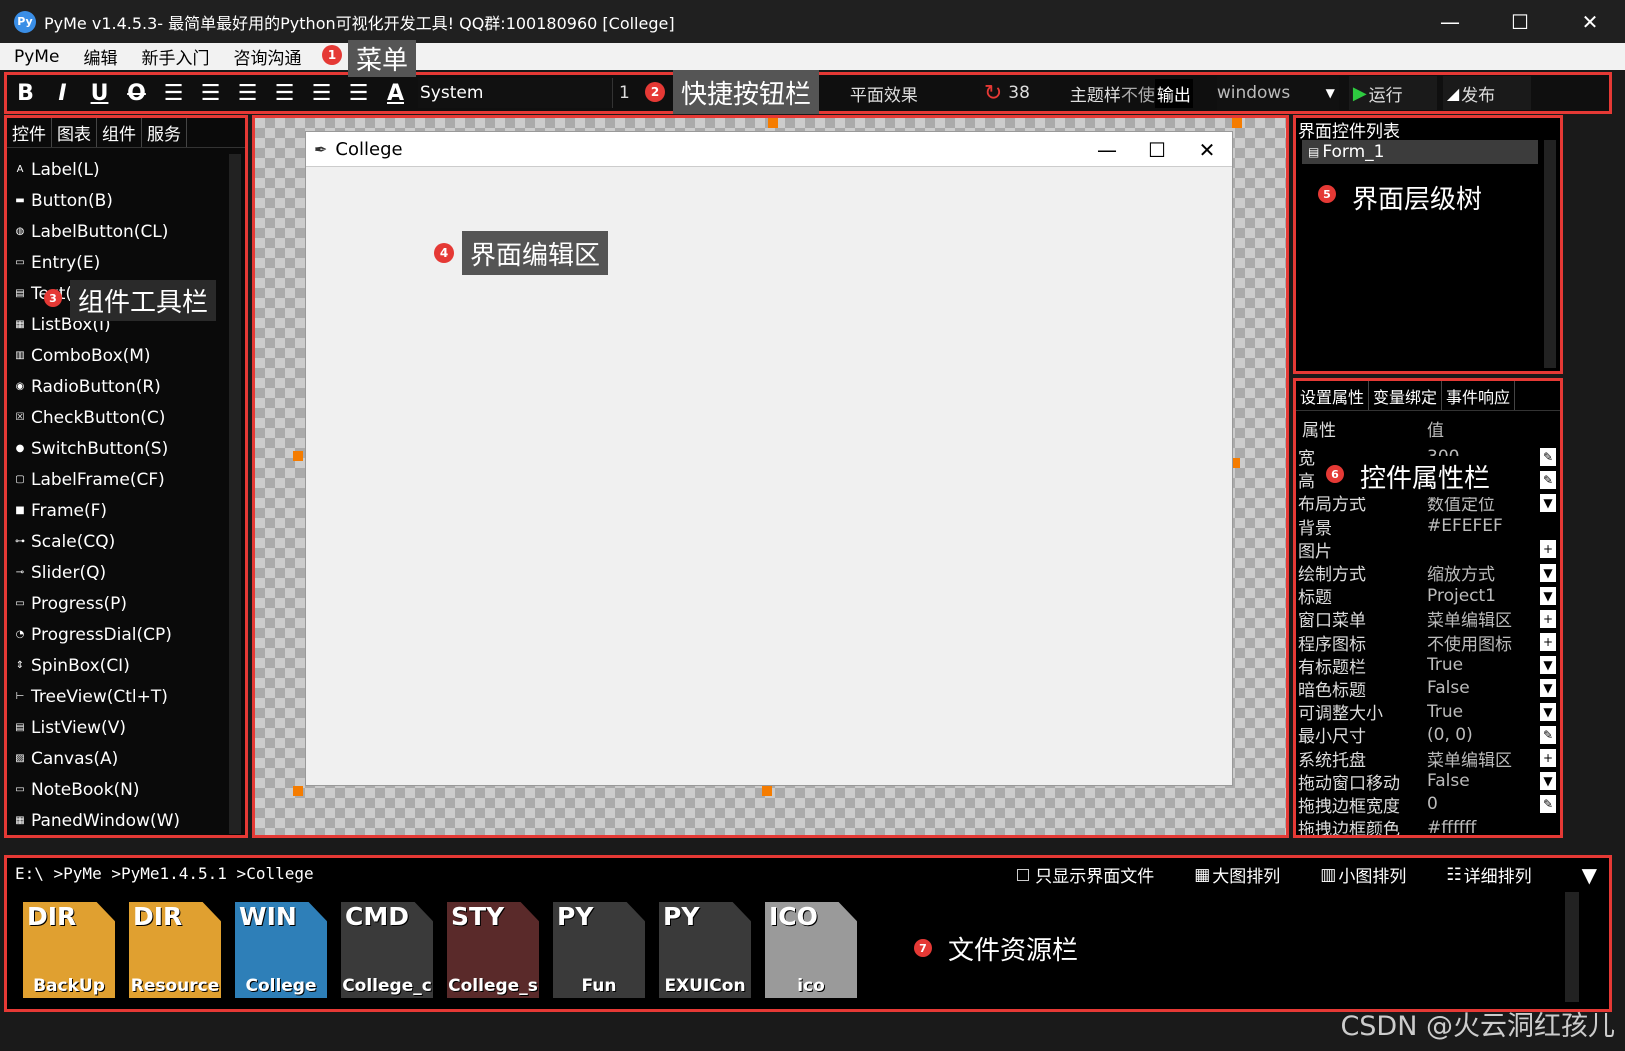  Describe the element at coordinates (36, 57) in the screenshot. I see `menu-item-pyme: PyMe` at that location.